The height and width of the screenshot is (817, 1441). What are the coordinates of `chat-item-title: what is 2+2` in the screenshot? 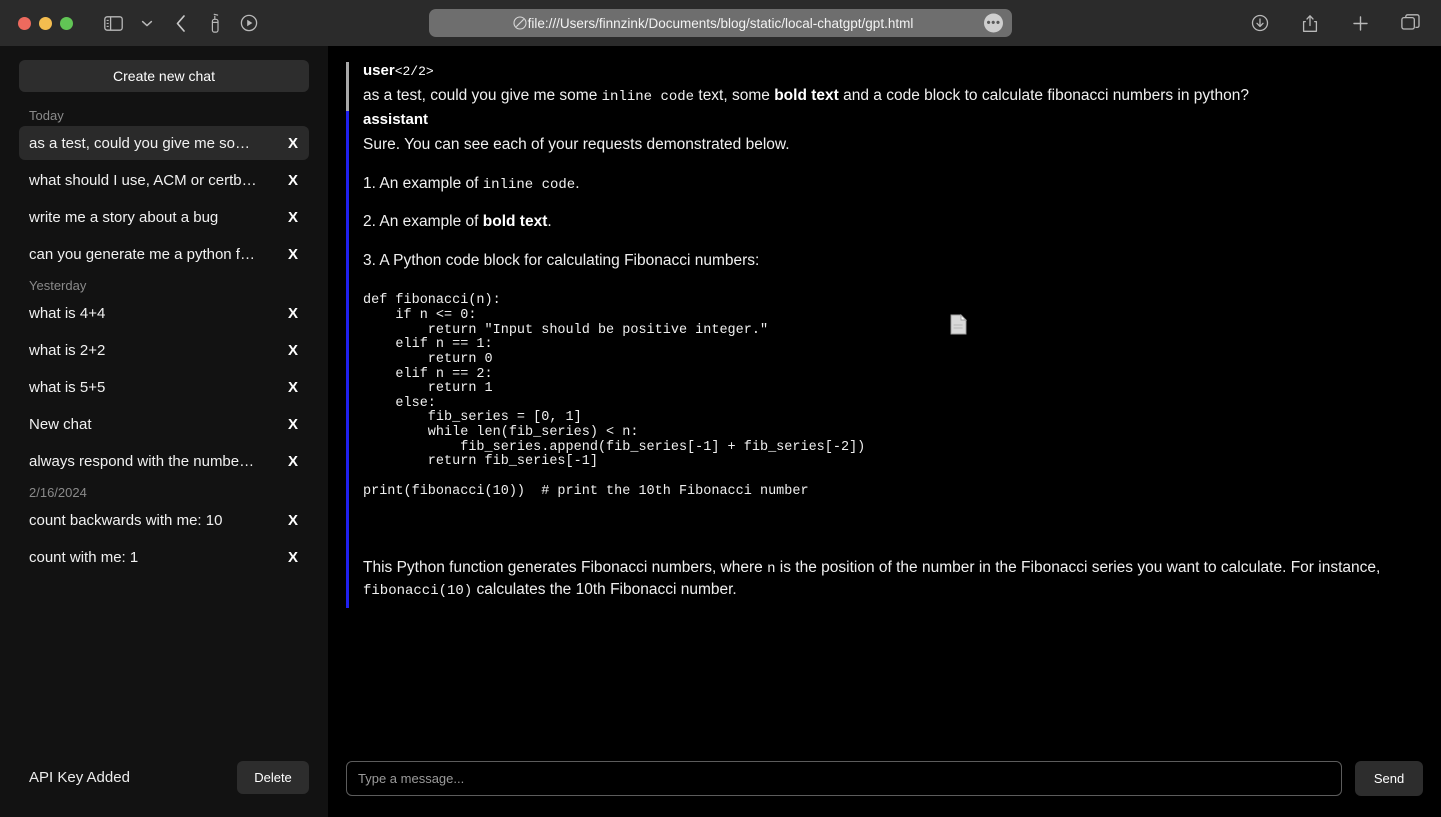 It's located at (67, 350).